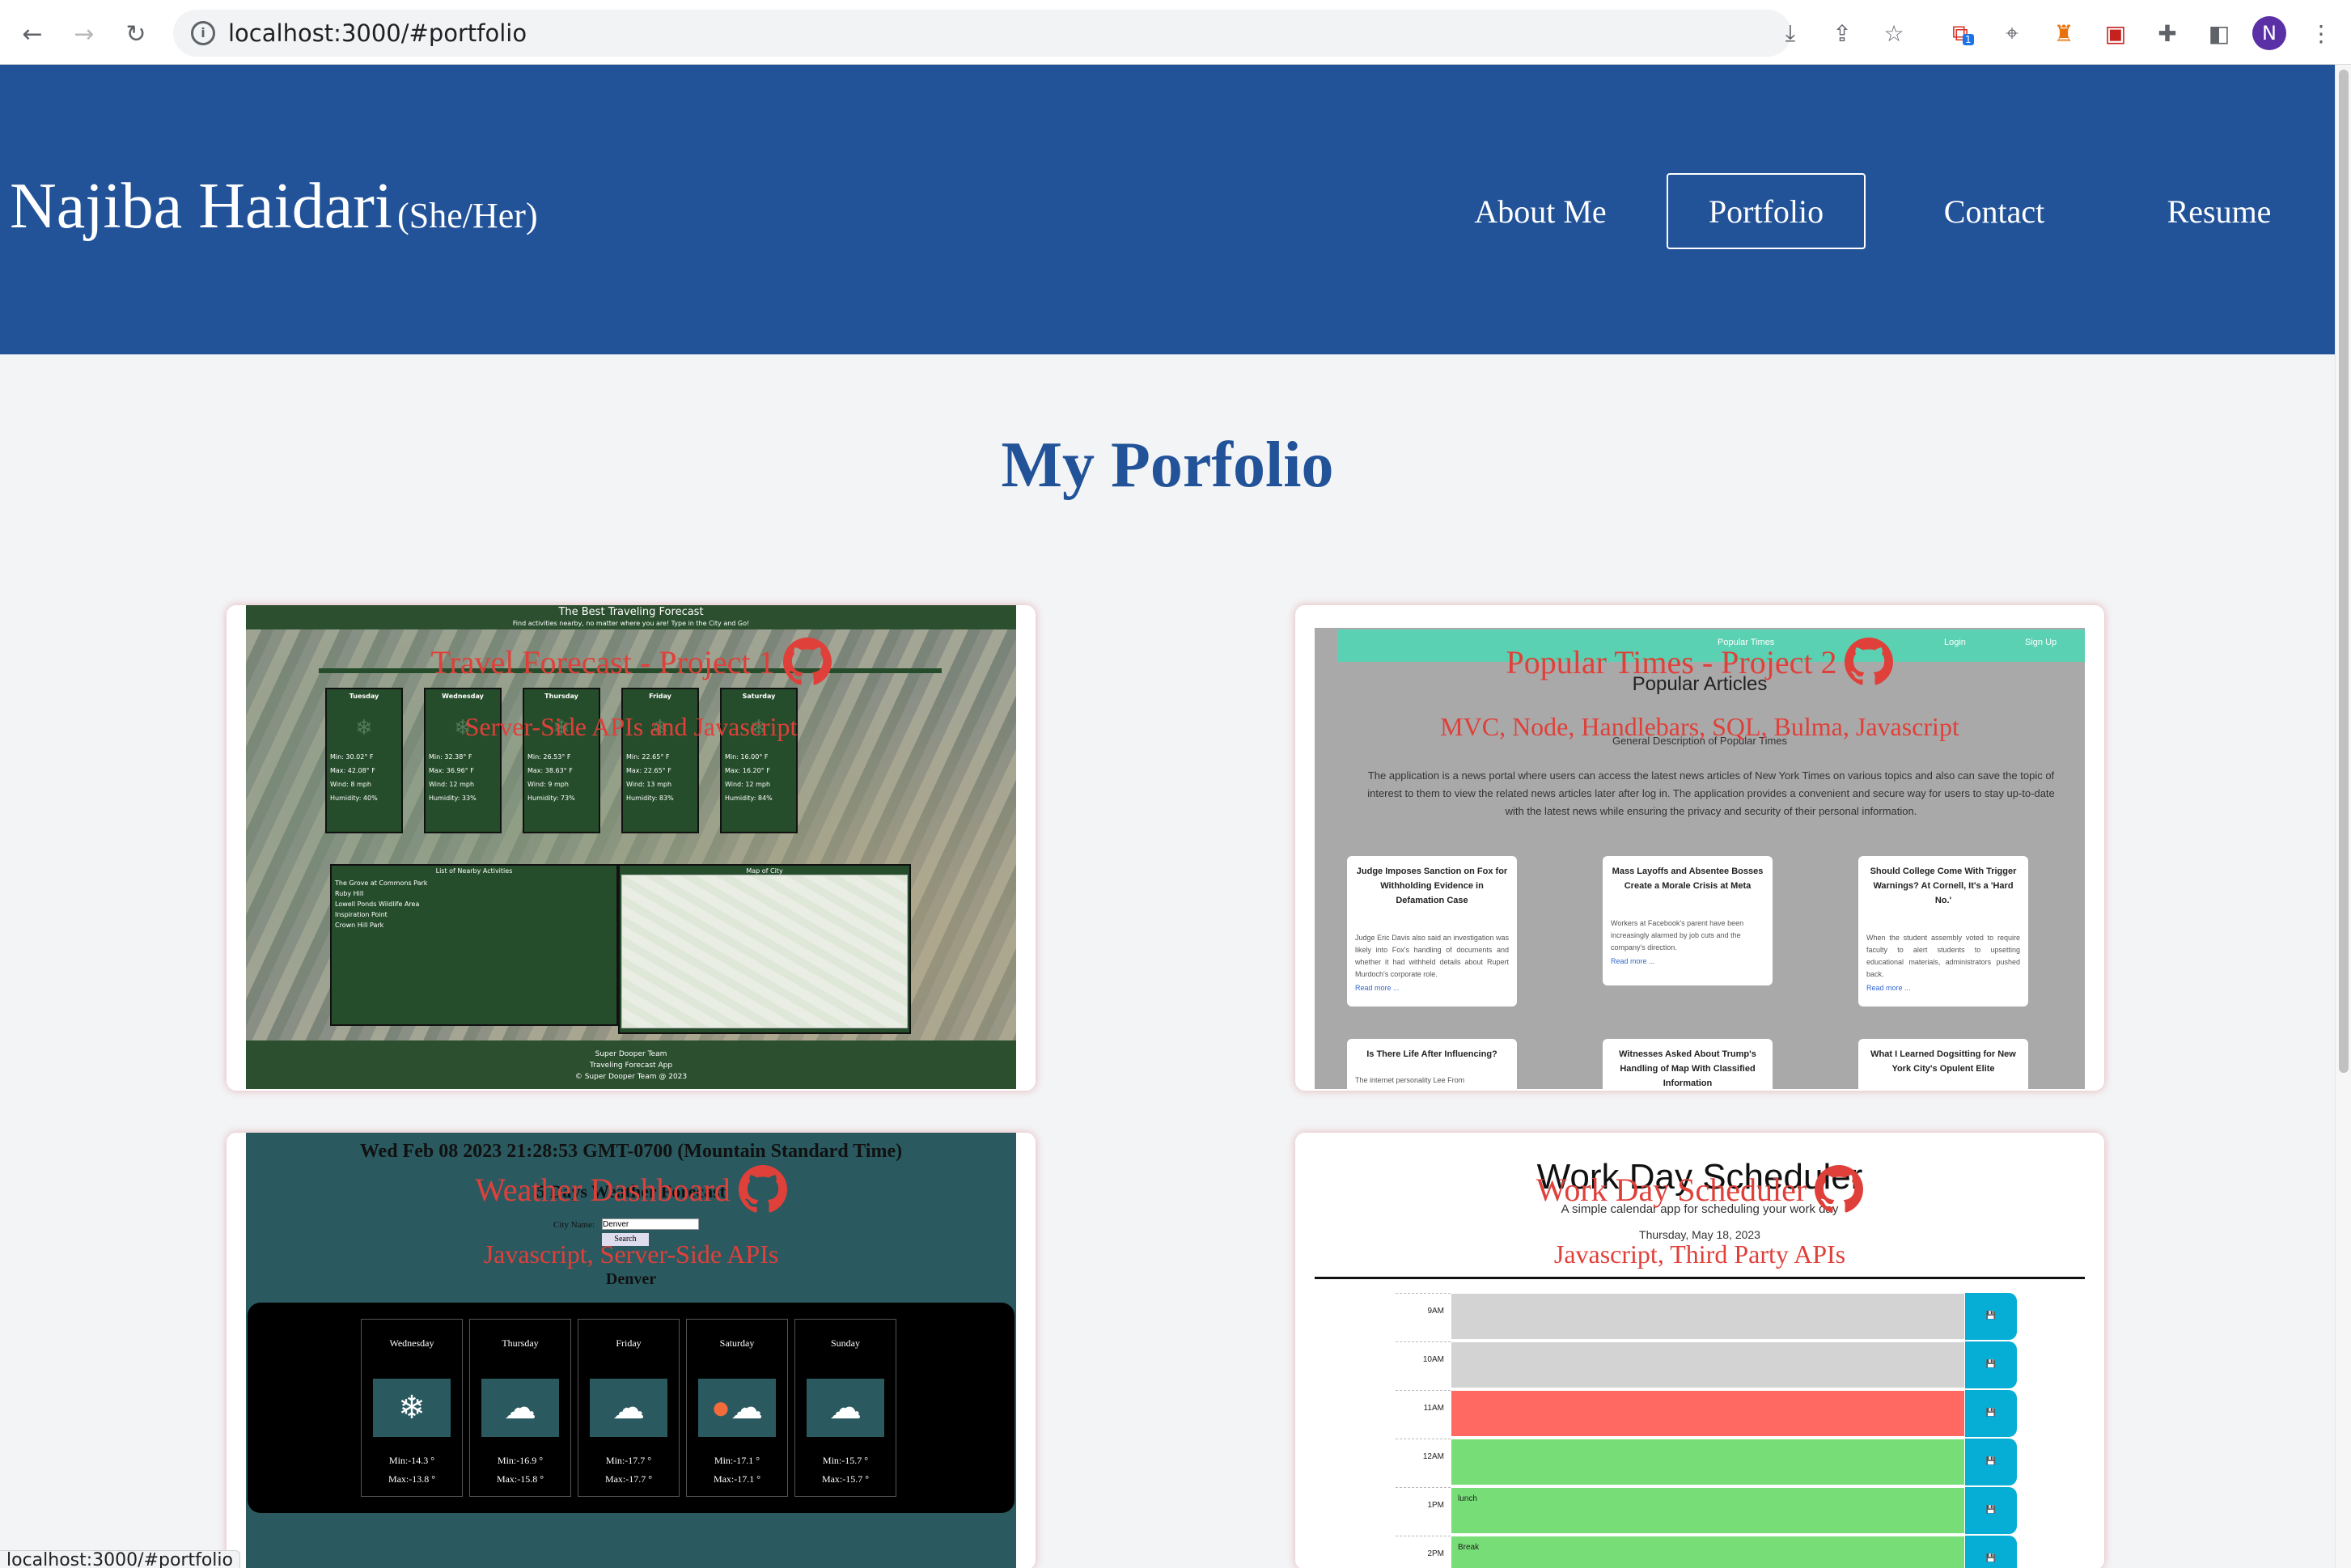 The width and height of the screenshot is (2351, 1568). I want to click on browser-menu-icon: ⋮, so click(2321, 33).